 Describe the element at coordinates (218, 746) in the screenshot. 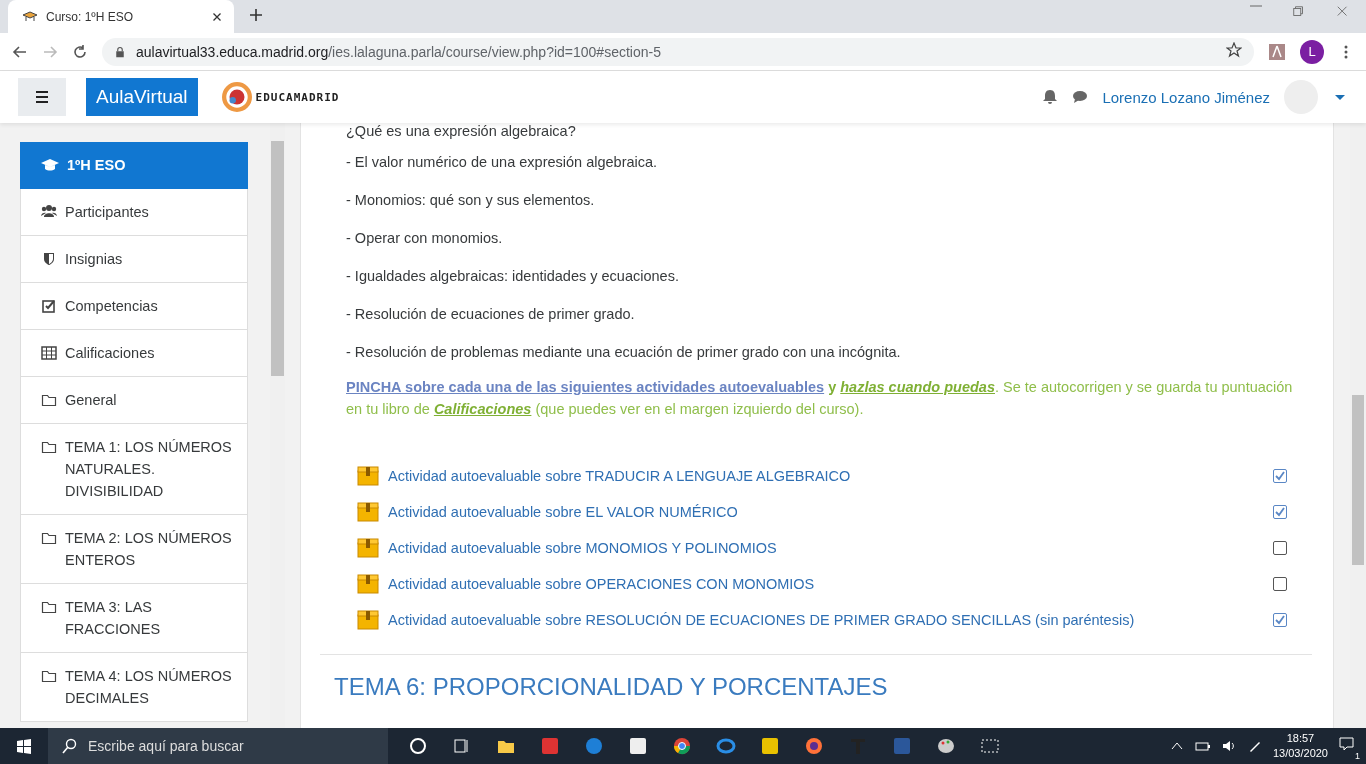

I see `search-field: Escribe aquí para buscar` at that location.